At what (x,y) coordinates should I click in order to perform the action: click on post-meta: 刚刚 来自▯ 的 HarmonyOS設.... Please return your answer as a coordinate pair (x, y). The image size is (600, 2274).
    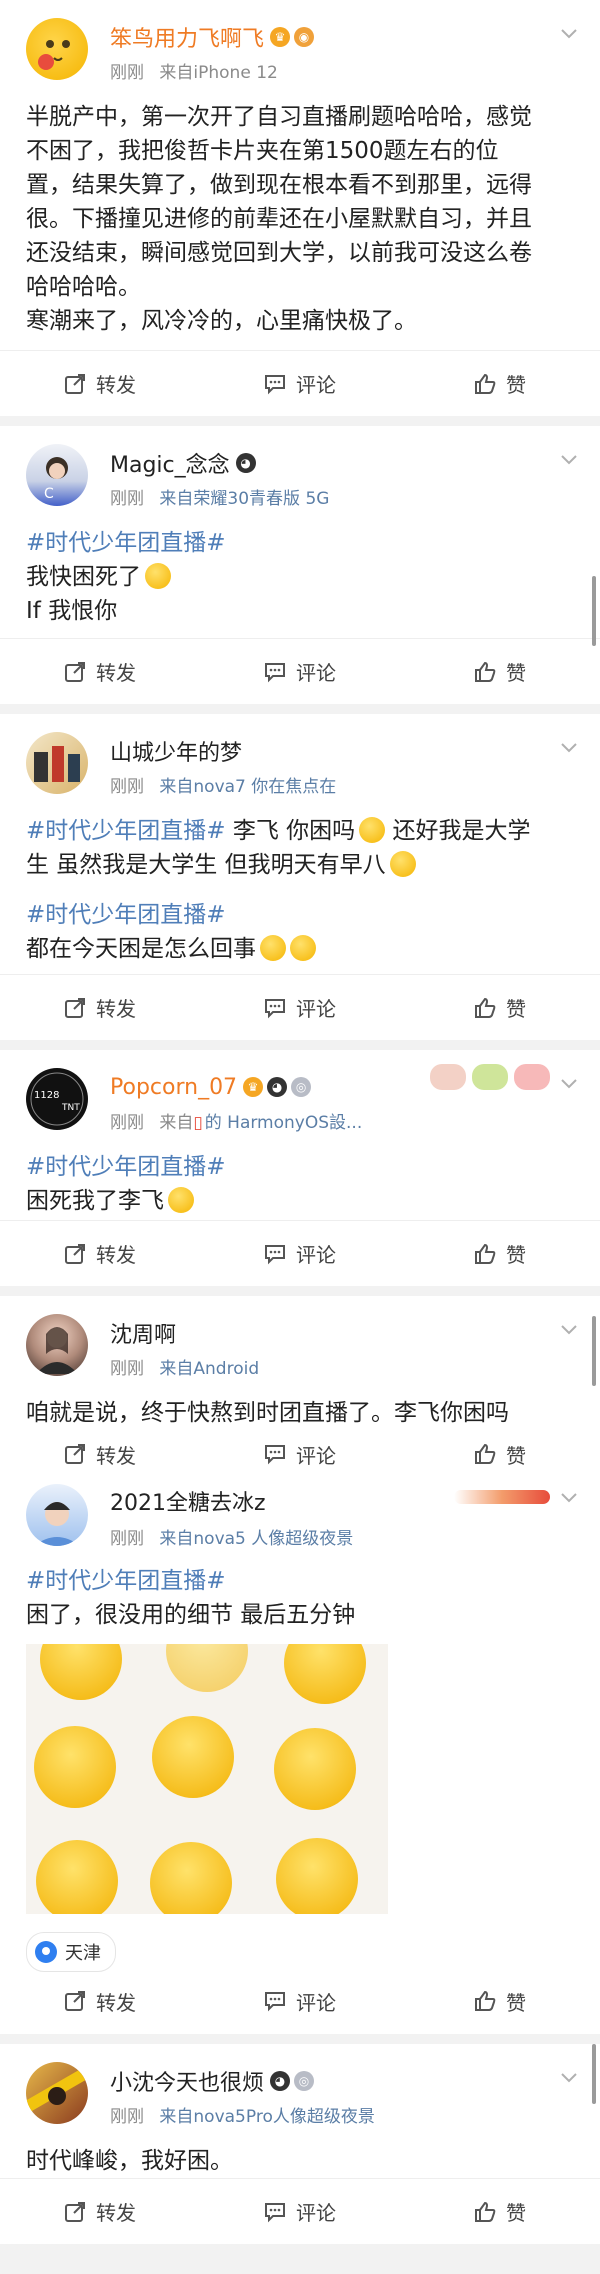
    Looking at the image, I should click on (236, 1120).